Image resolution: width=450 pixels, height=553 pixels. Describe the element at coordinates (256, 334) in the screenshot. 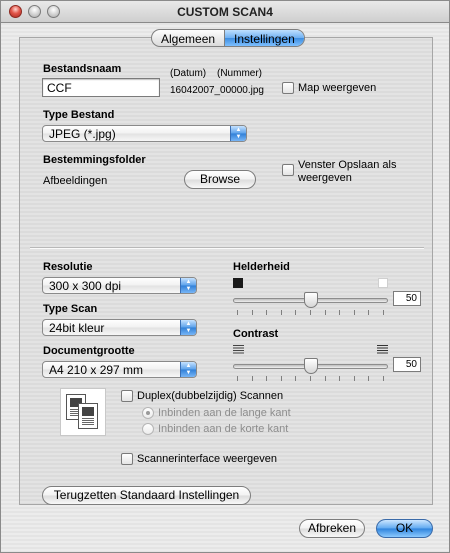

I see `contrast-label: Contrast` at that location.